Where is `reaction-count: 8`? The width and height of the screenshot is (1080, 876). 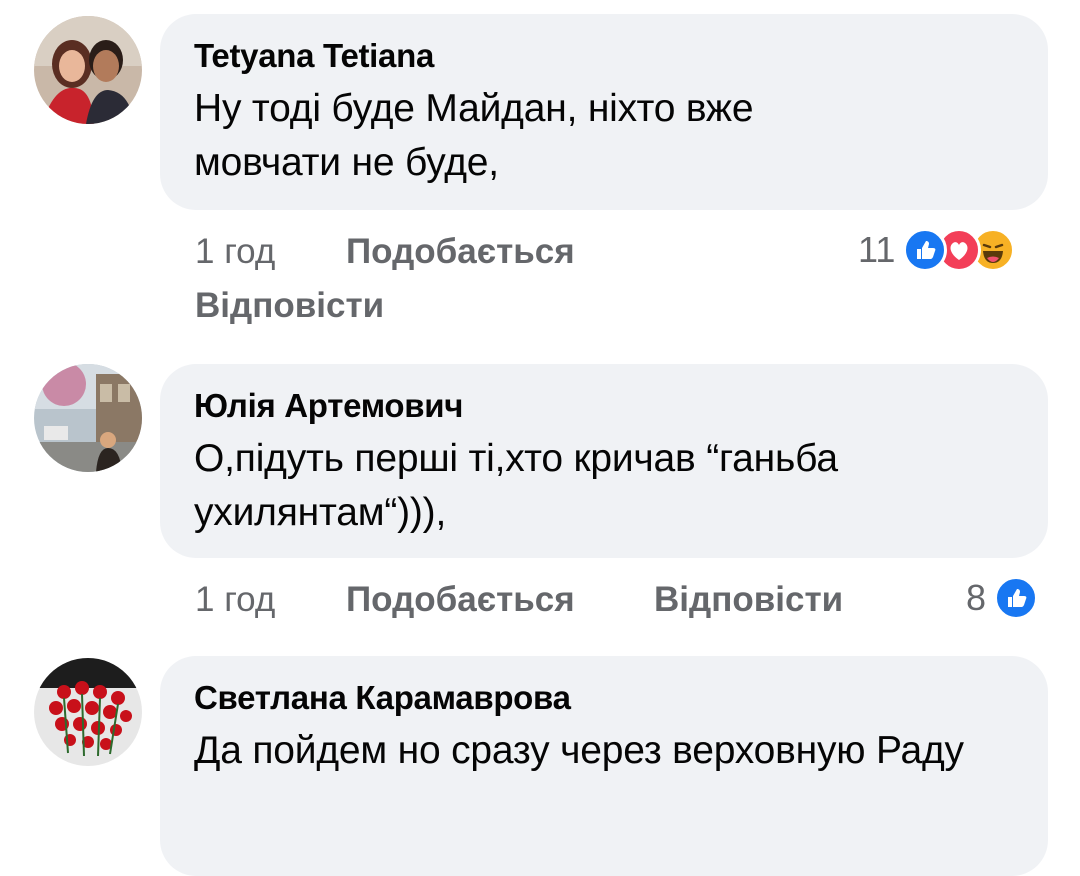 reaction-count: 8 is located at coordinates (976, 597).